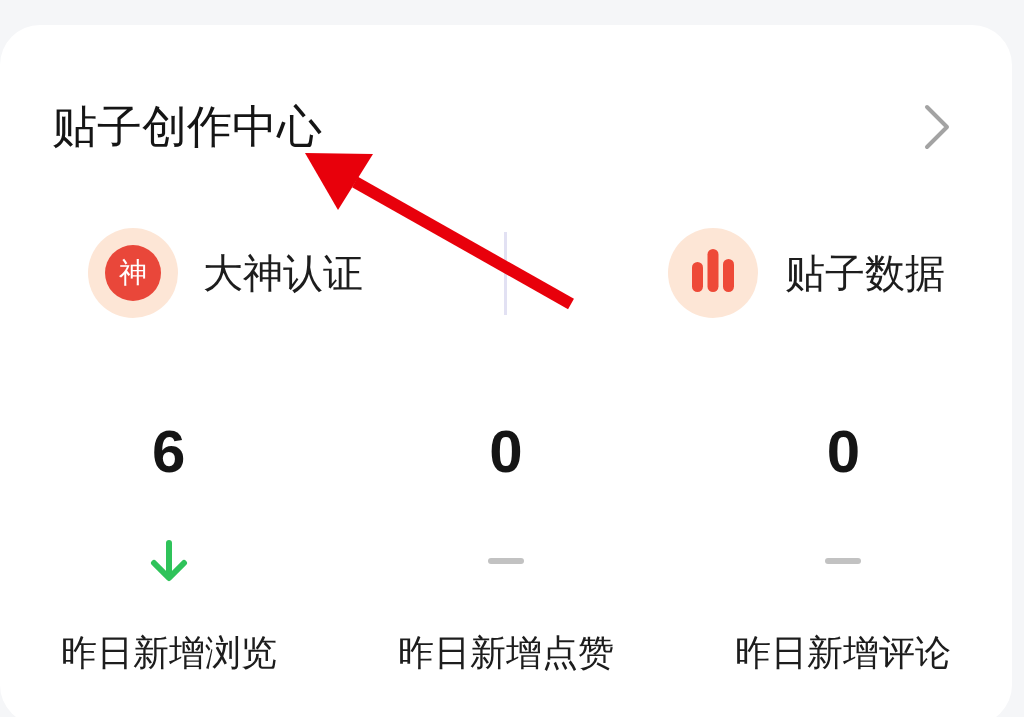 The width and height of the screenshot is (1024, 717). What do you see at coordinates (133, 273) in the screenshot?
I see `badge-icon: 神` at bounding box center [133, 273].